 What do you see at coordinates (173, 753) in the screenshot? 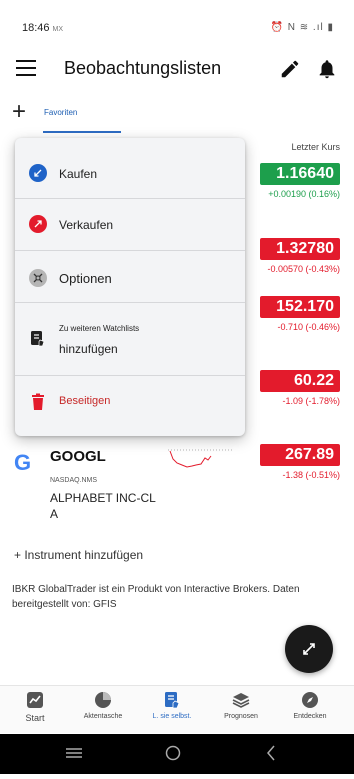
I see `home-icon` at bounding box center [173, 753].